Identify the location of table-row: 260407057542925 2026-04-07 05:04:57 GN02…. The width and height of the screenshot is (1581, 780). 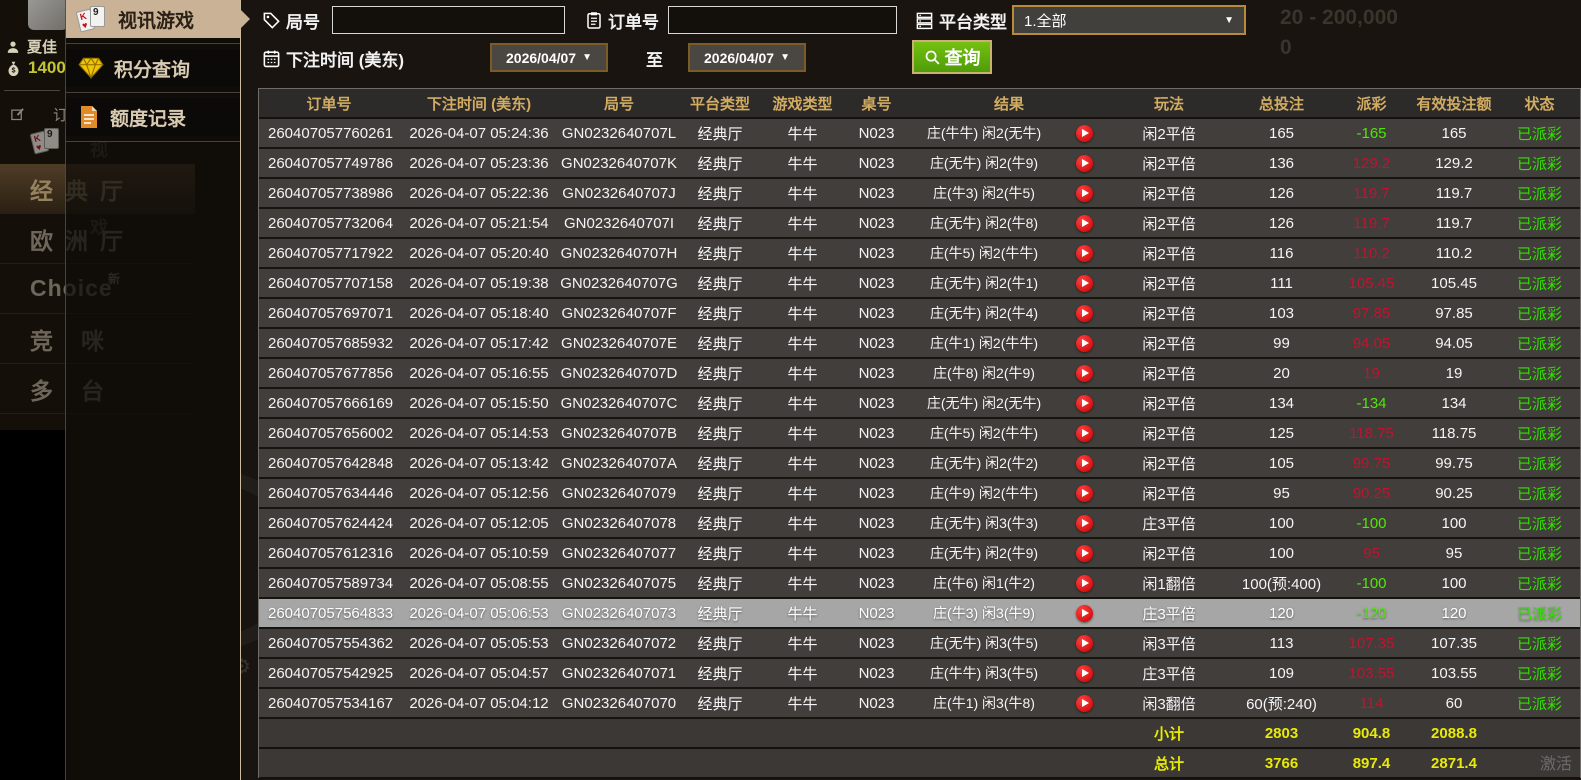
(919, 674).